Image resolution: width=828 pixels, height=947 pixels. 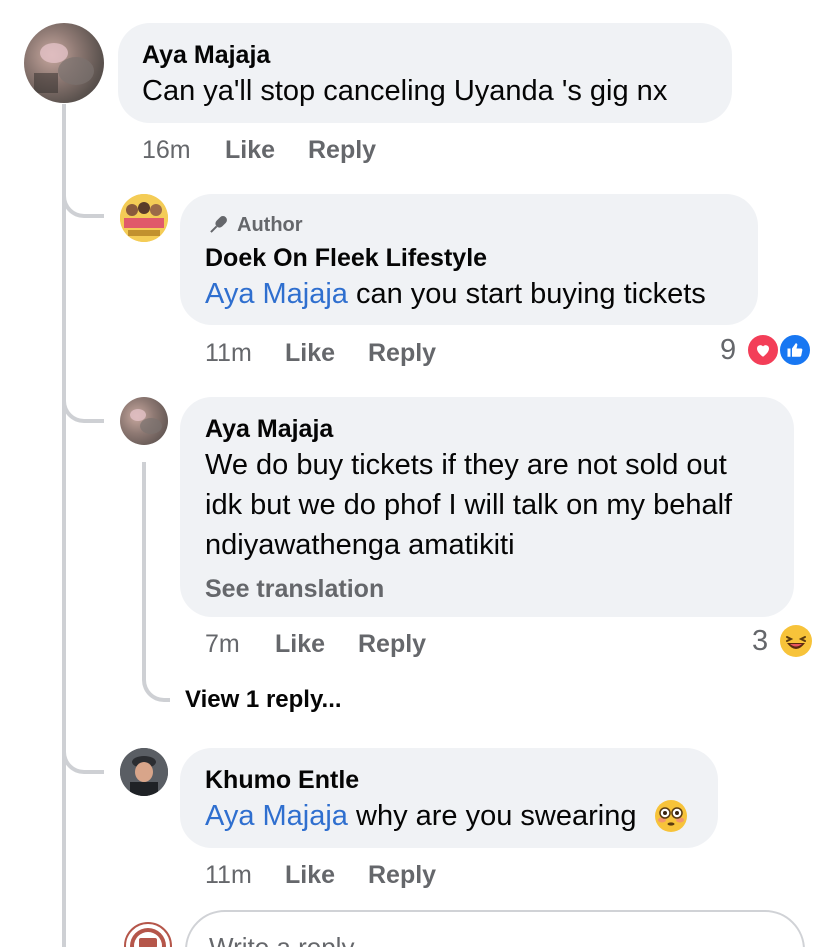 I want to click on comment-time: 16m, so click(x=166, y=150).